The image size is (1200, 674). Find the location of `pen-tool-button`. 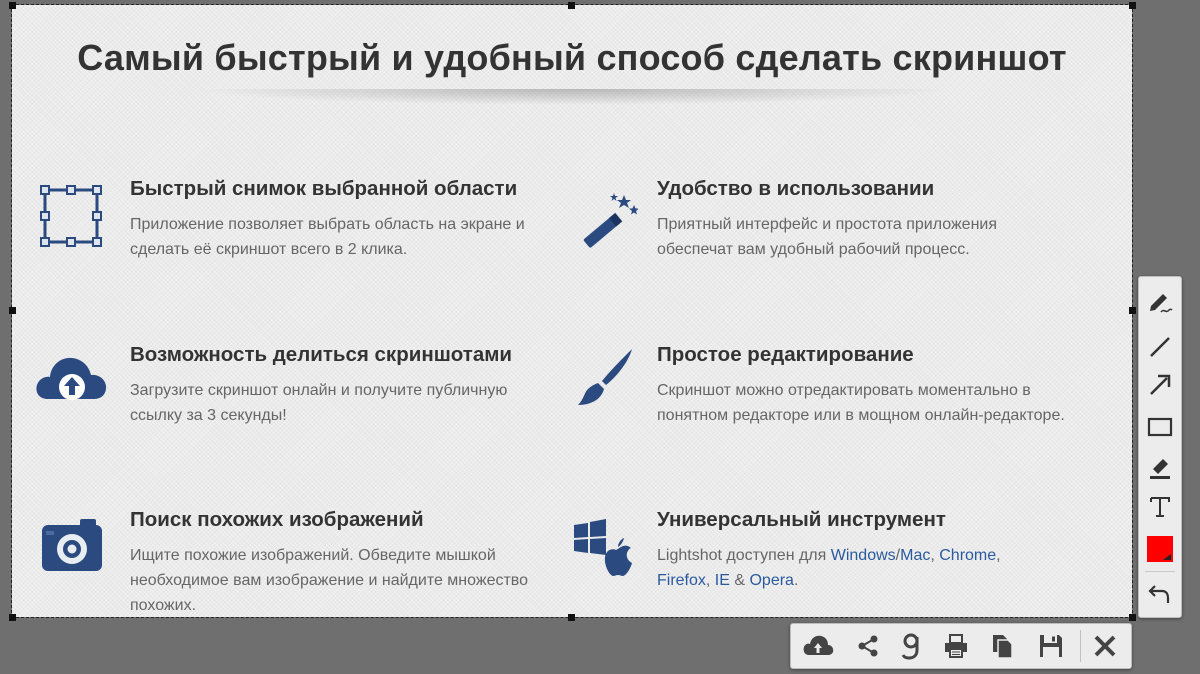

pen-tool-button is located at coordinates (1160, 303).